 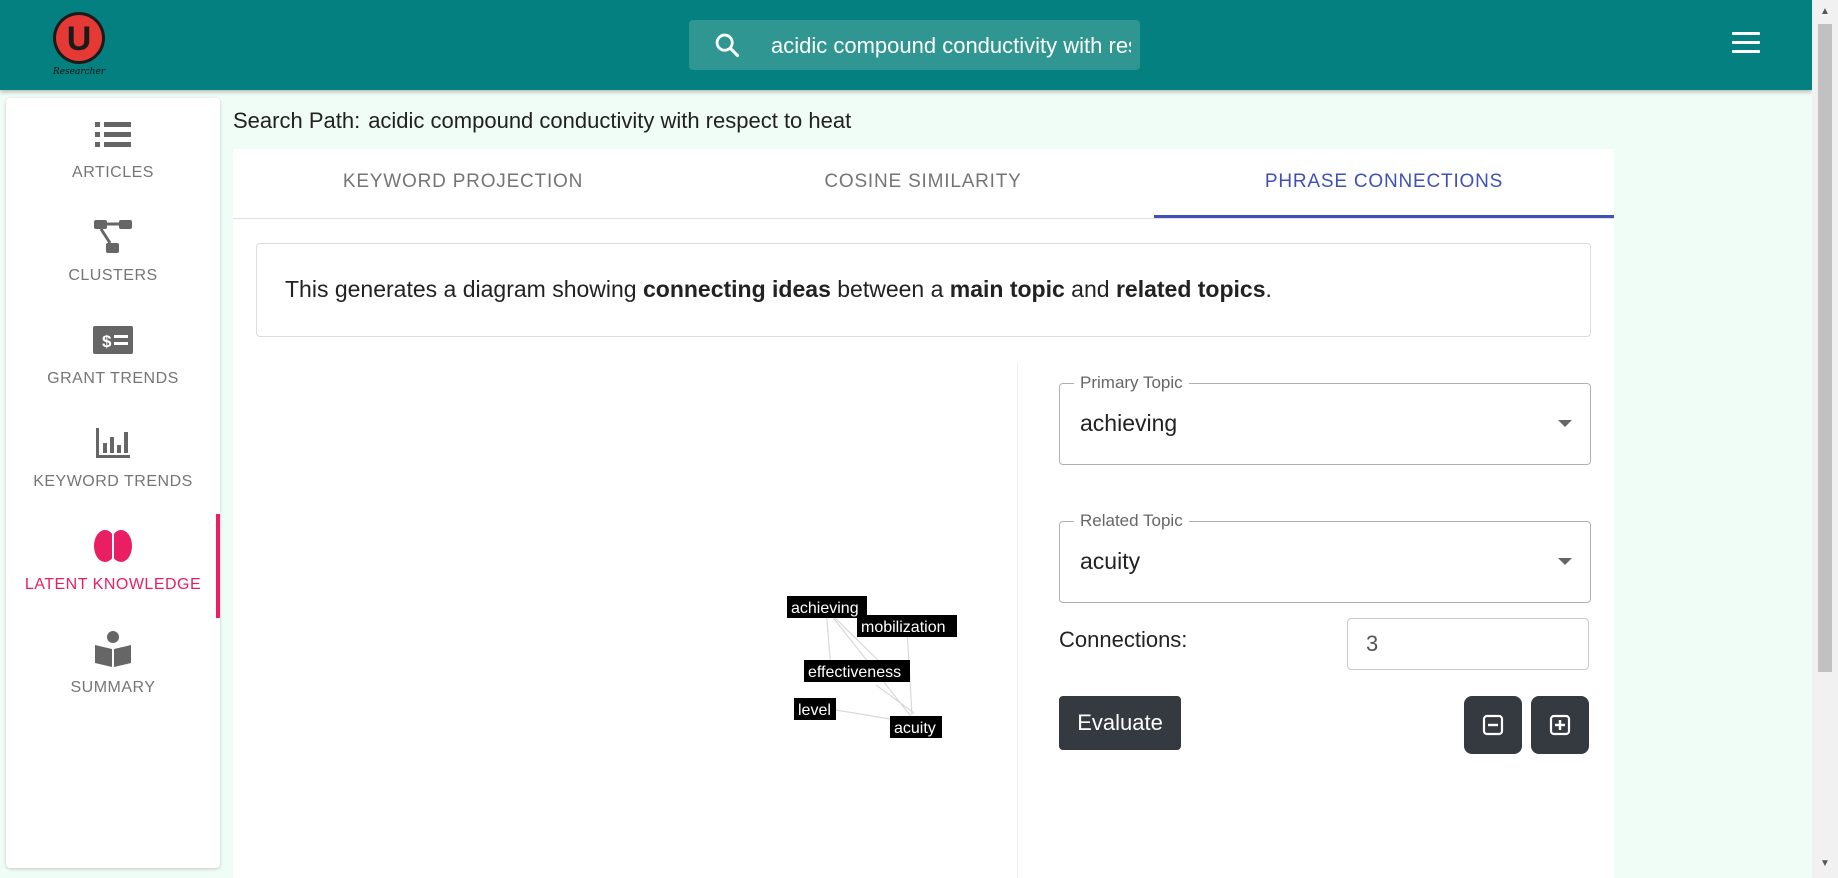 I want to click on plus-square-icon, so click(x=1560, y=725).